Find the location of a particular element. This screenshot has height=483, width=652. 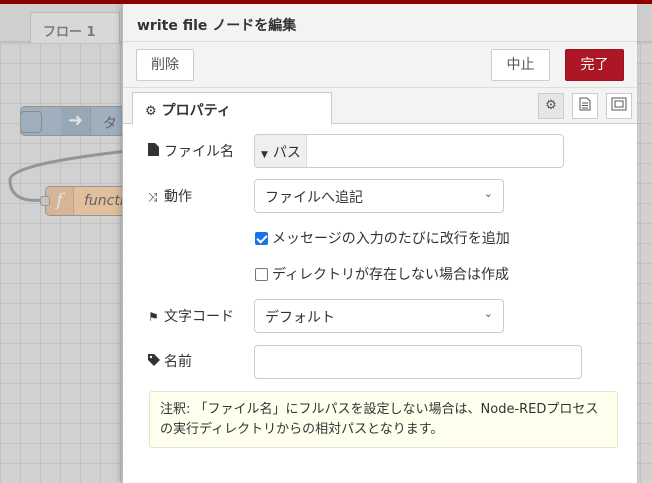

flag-icon: ⚑ is located at coordinates (153, 317).